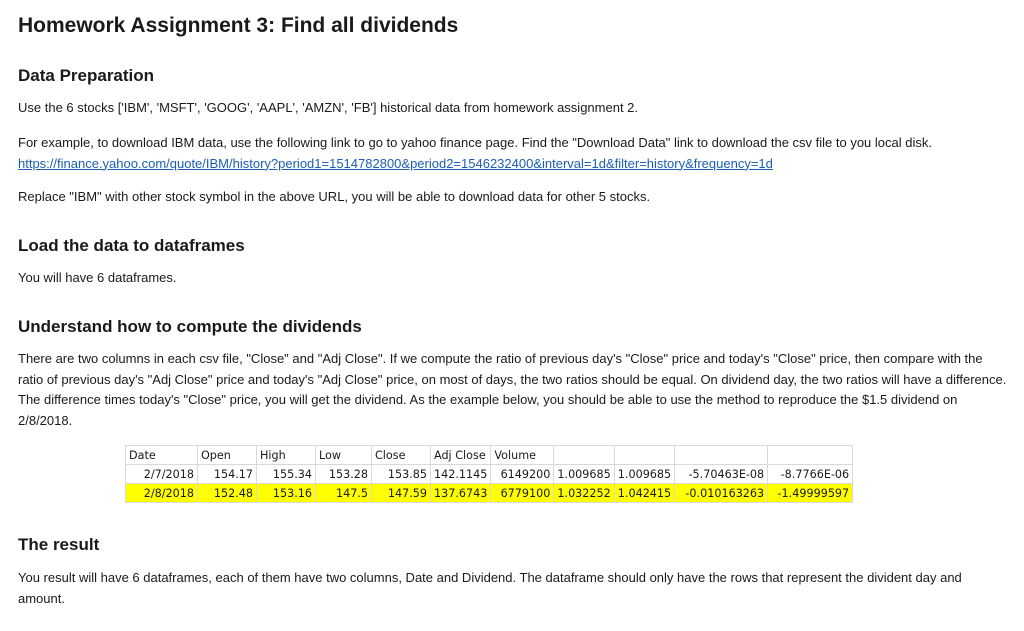  Describe the element at coordinates (161, 493) in the screenshot. I see `table-cell: 2/8/2018` at that location.